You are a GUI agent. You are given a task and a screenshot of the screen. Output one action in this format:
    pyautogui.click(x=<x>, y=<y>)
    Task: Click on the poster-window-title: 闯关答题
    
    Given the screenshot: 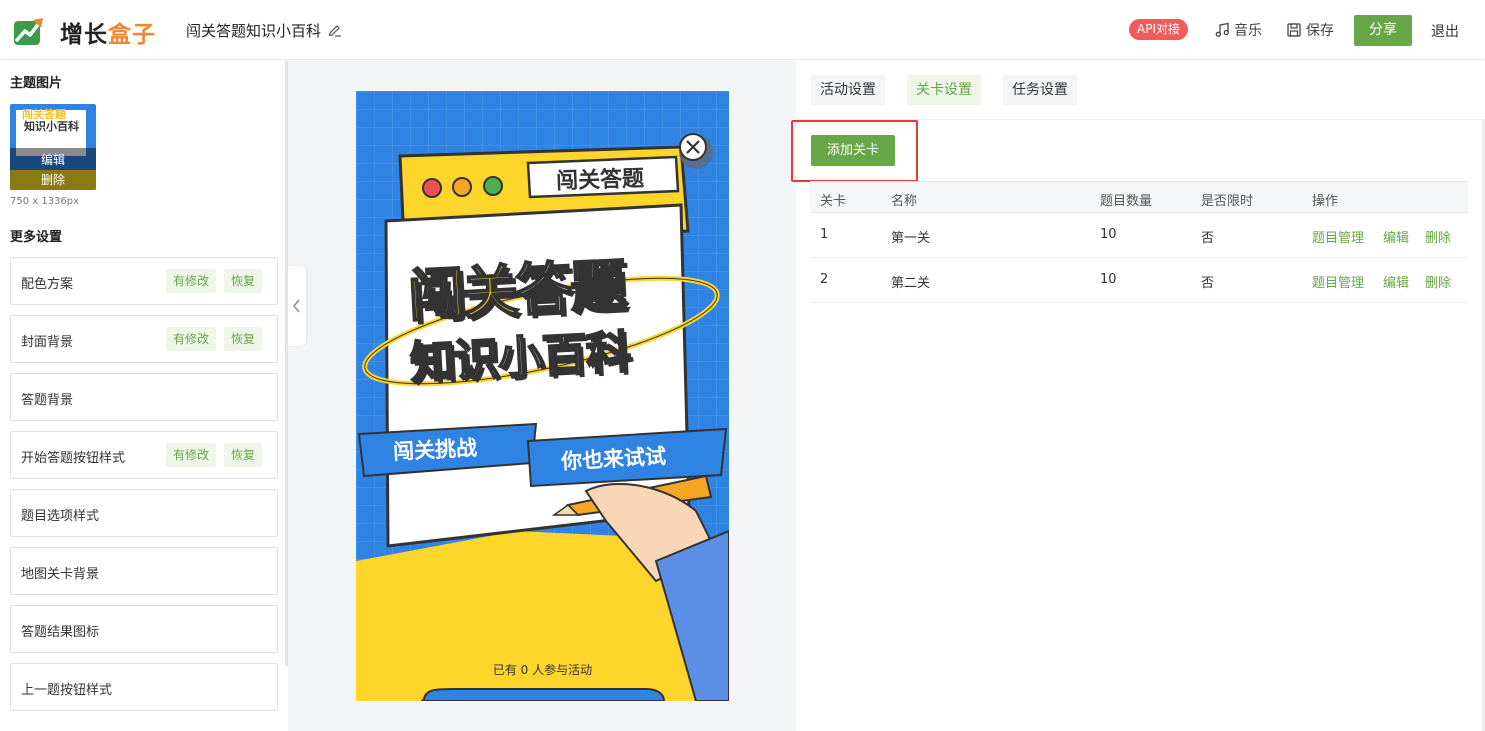 What is the action you would take?
    pyautogui.click(x=600, y=180)
    